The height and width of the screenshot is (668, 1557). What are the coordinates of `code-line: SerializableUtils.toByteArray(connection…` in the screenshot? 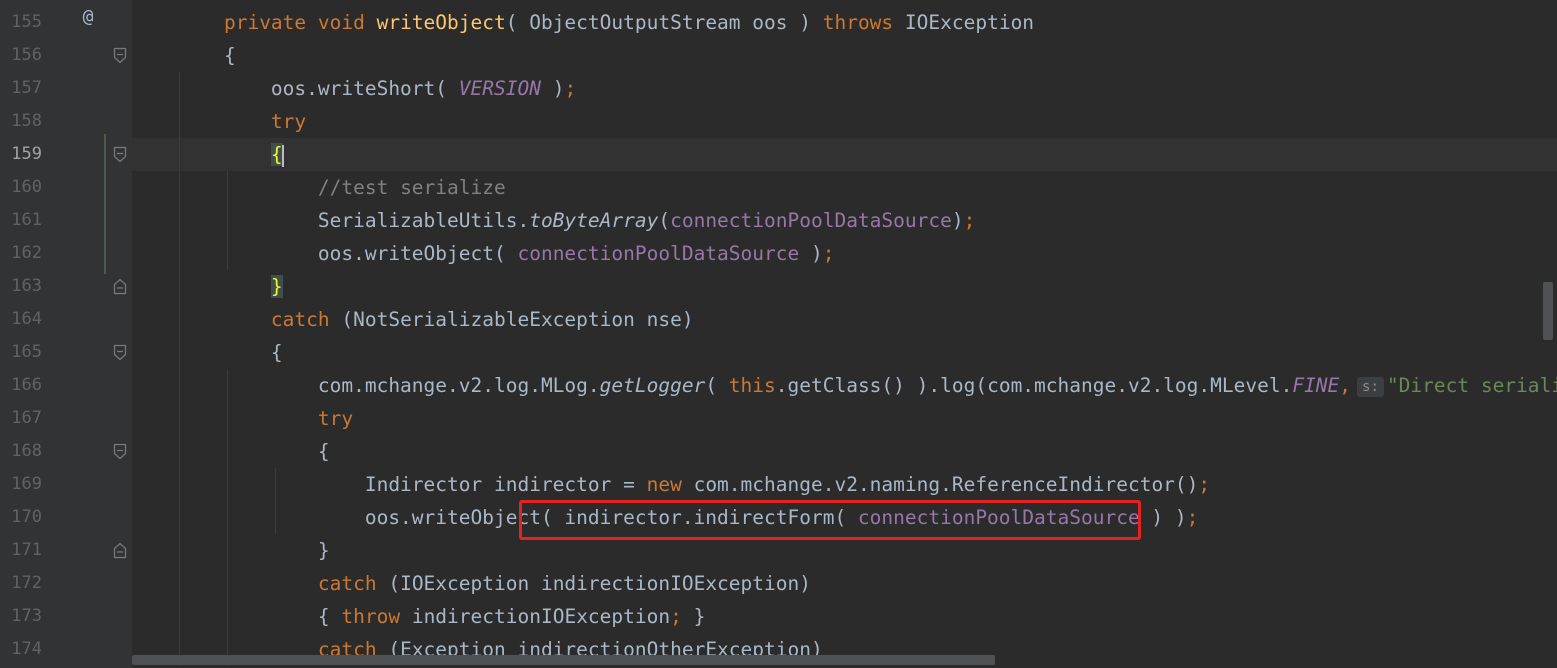 It's located at (576, 220).